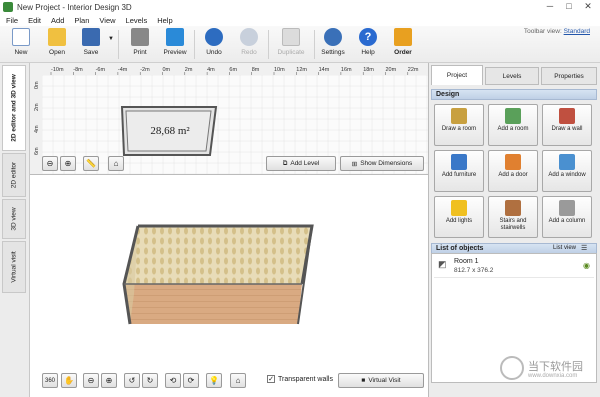 The width and height of the screenshot is (600, 397). I want to click on ruler-tick-label: 2m, so click(37, 107).